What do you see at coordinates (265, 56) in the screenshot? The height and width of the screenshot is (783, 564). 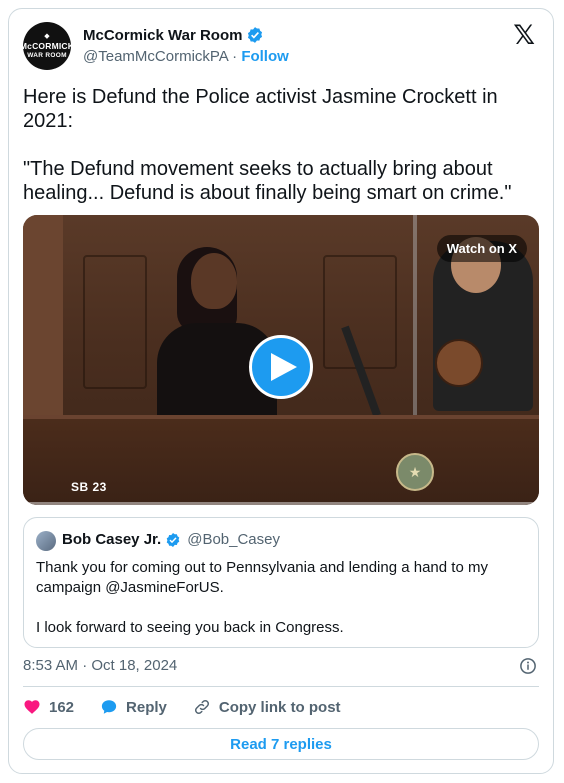 I see `follow-button: Follow` at bounding box center [265, 56].